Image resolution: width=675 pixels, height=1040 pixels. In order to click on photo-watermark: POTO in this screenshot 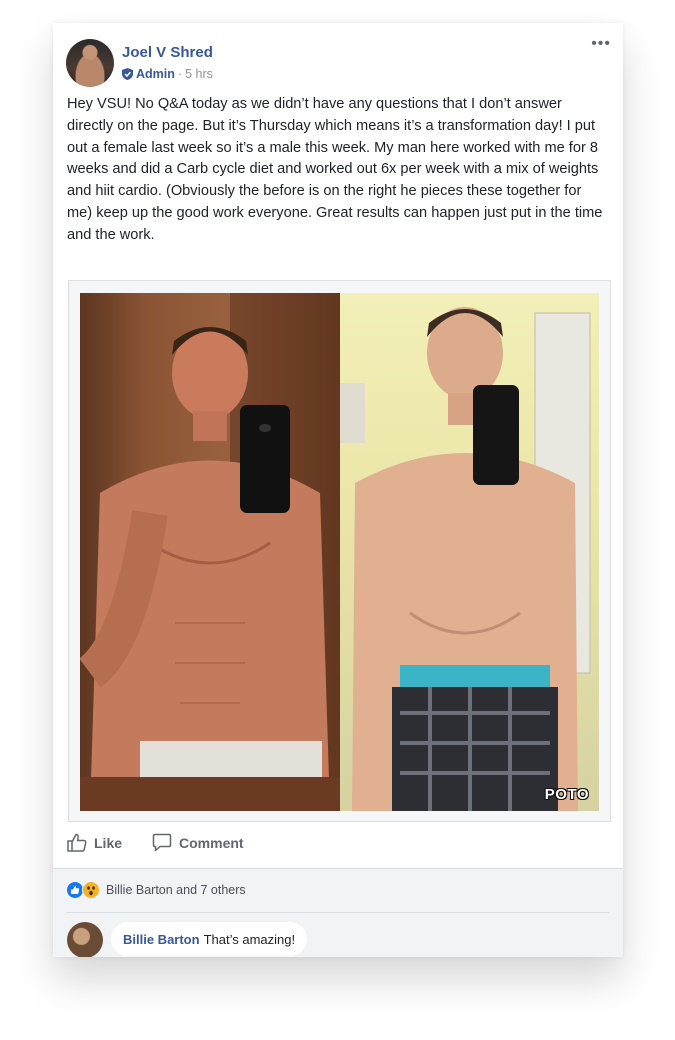, I will do `click(566, 794)`.